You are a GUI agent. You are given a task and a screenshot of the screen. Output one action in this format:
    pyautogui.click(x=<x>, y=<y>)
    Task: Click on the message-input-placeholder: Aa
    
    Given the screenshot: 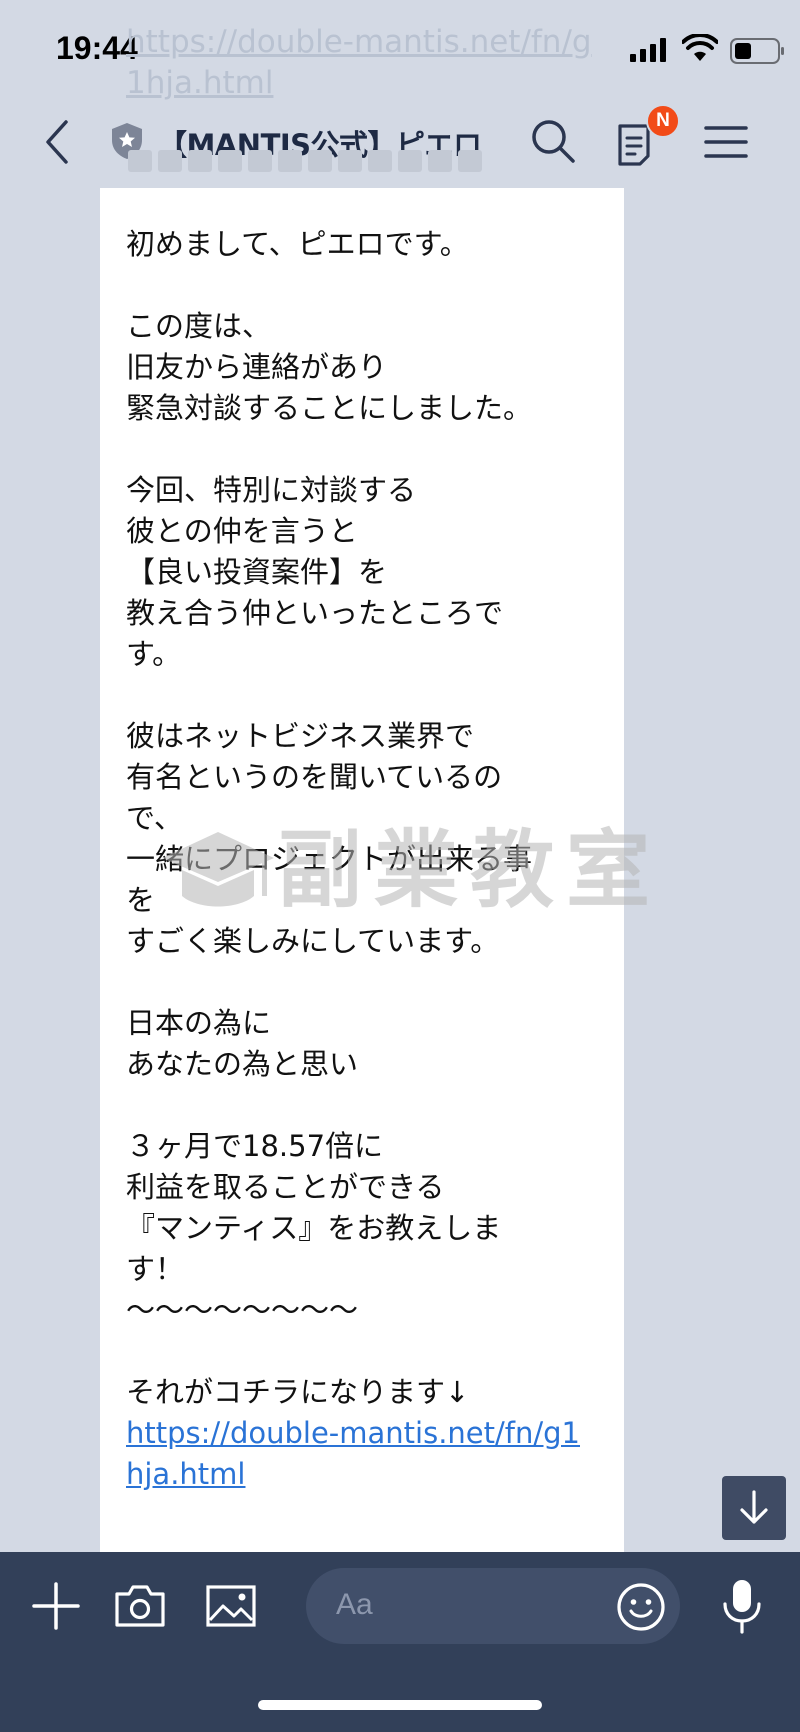 What is the action you would take?
    pyautogui.click(x=354, y=1604)
    